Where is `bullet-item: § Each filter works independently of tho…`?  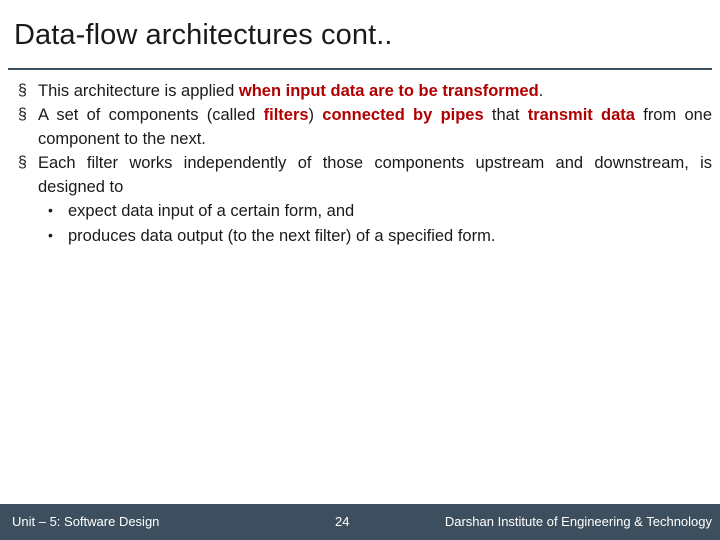
bullet-item: § Each filter works independently of tho… is located at coordinates (362, 175).